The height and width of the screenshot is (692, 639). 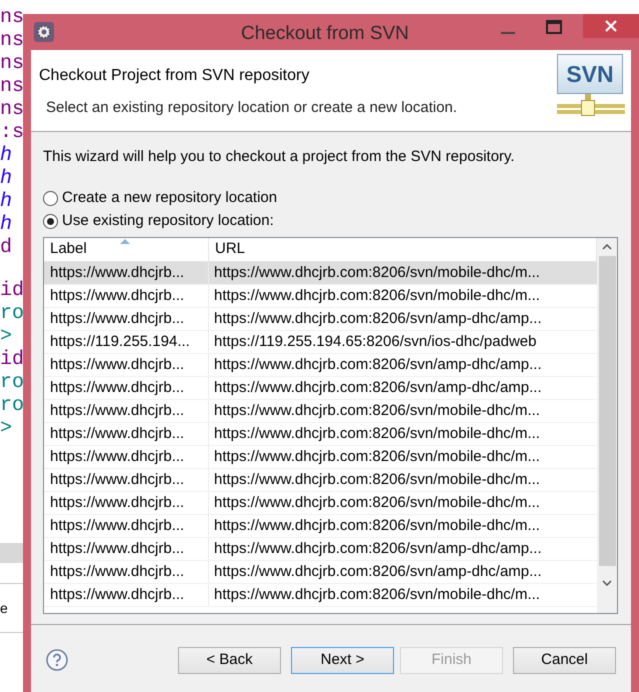 I want to click on table-cell-text: https://119.255.194.65:8206/svn/ios-dhc/padweb, so click(x=375, y=342).